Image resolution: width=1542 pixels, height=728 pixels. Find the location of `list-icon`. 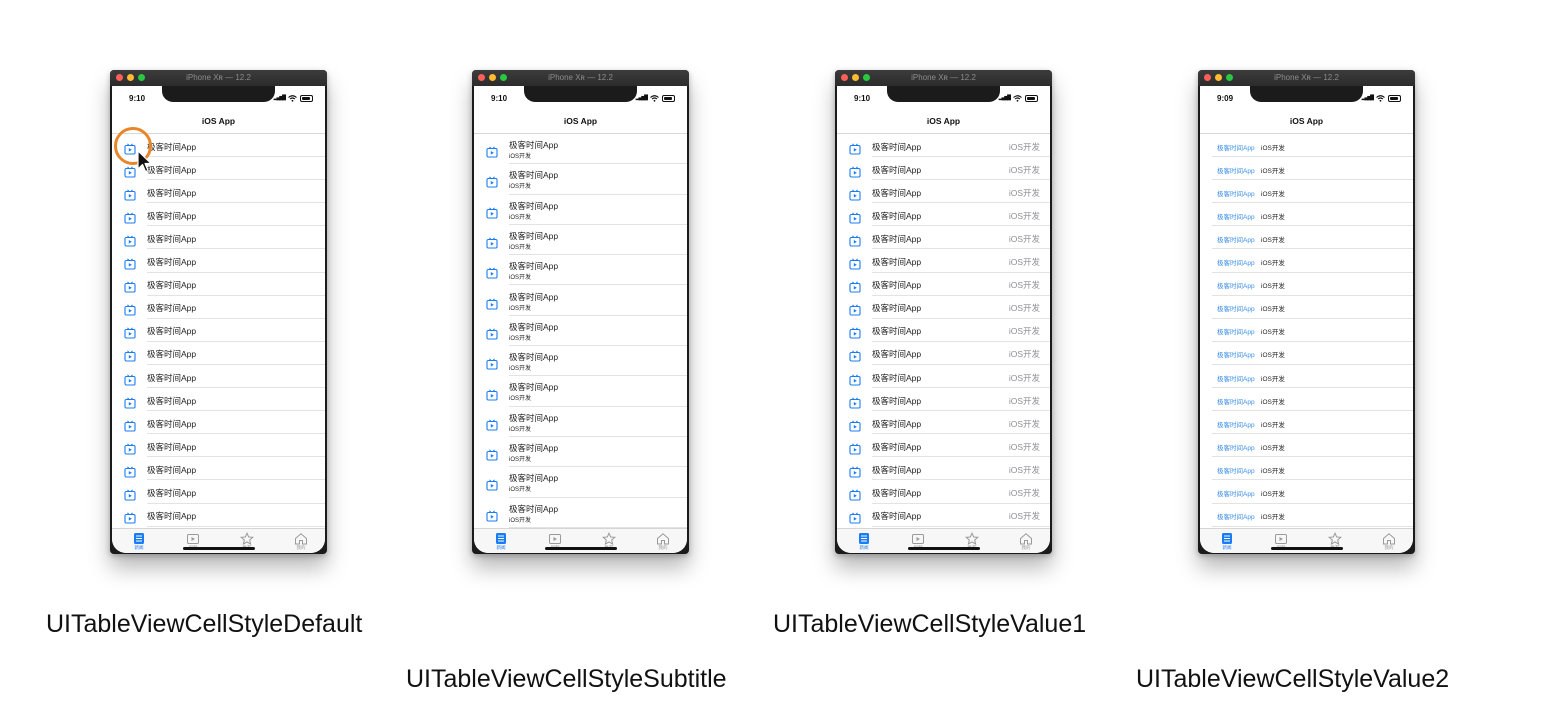

list-icon is located at coordinates (501, 538).